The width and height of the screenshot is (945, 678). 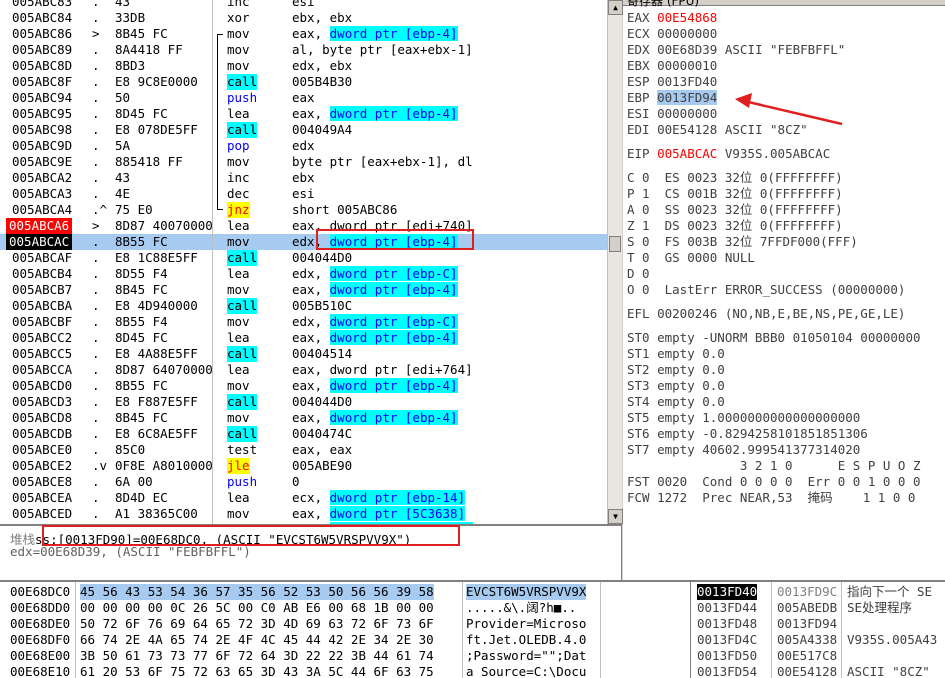 I want to click on operand-text: ebx, so click(x=303, y=177).